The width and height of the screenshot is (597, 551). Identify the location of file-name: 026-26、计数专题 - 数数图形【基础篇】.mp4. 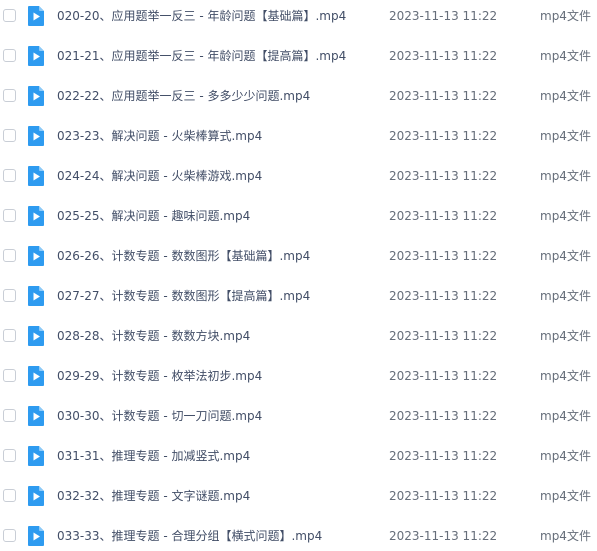
(217, 256).